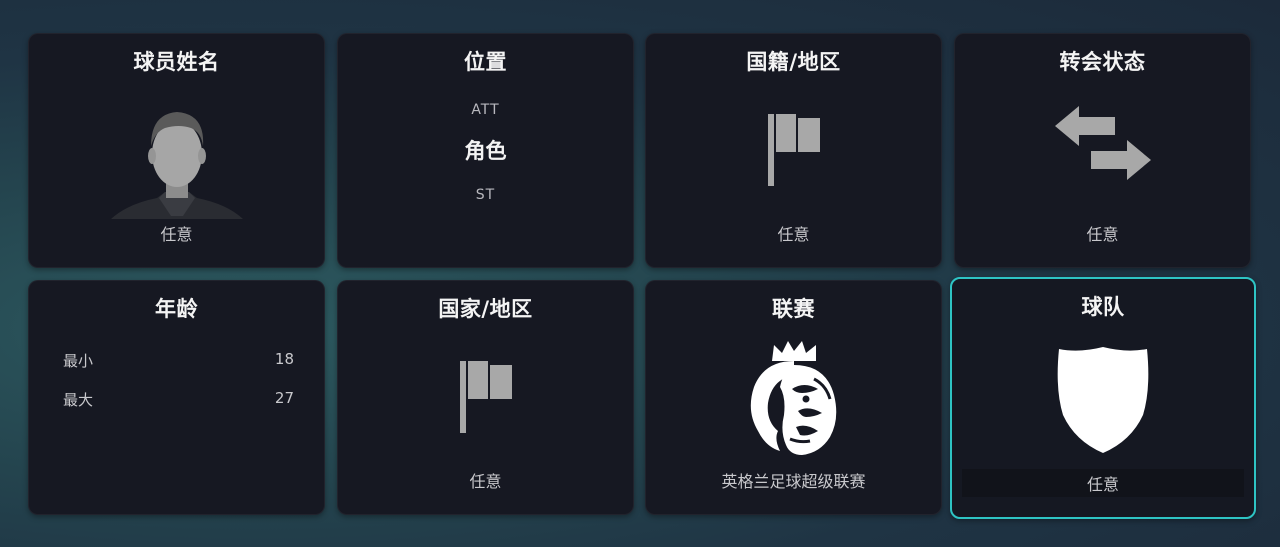 The width and height of the screenshot is (1280, 547). I want to click on premier-league-lion-icon, so click(793, 398).